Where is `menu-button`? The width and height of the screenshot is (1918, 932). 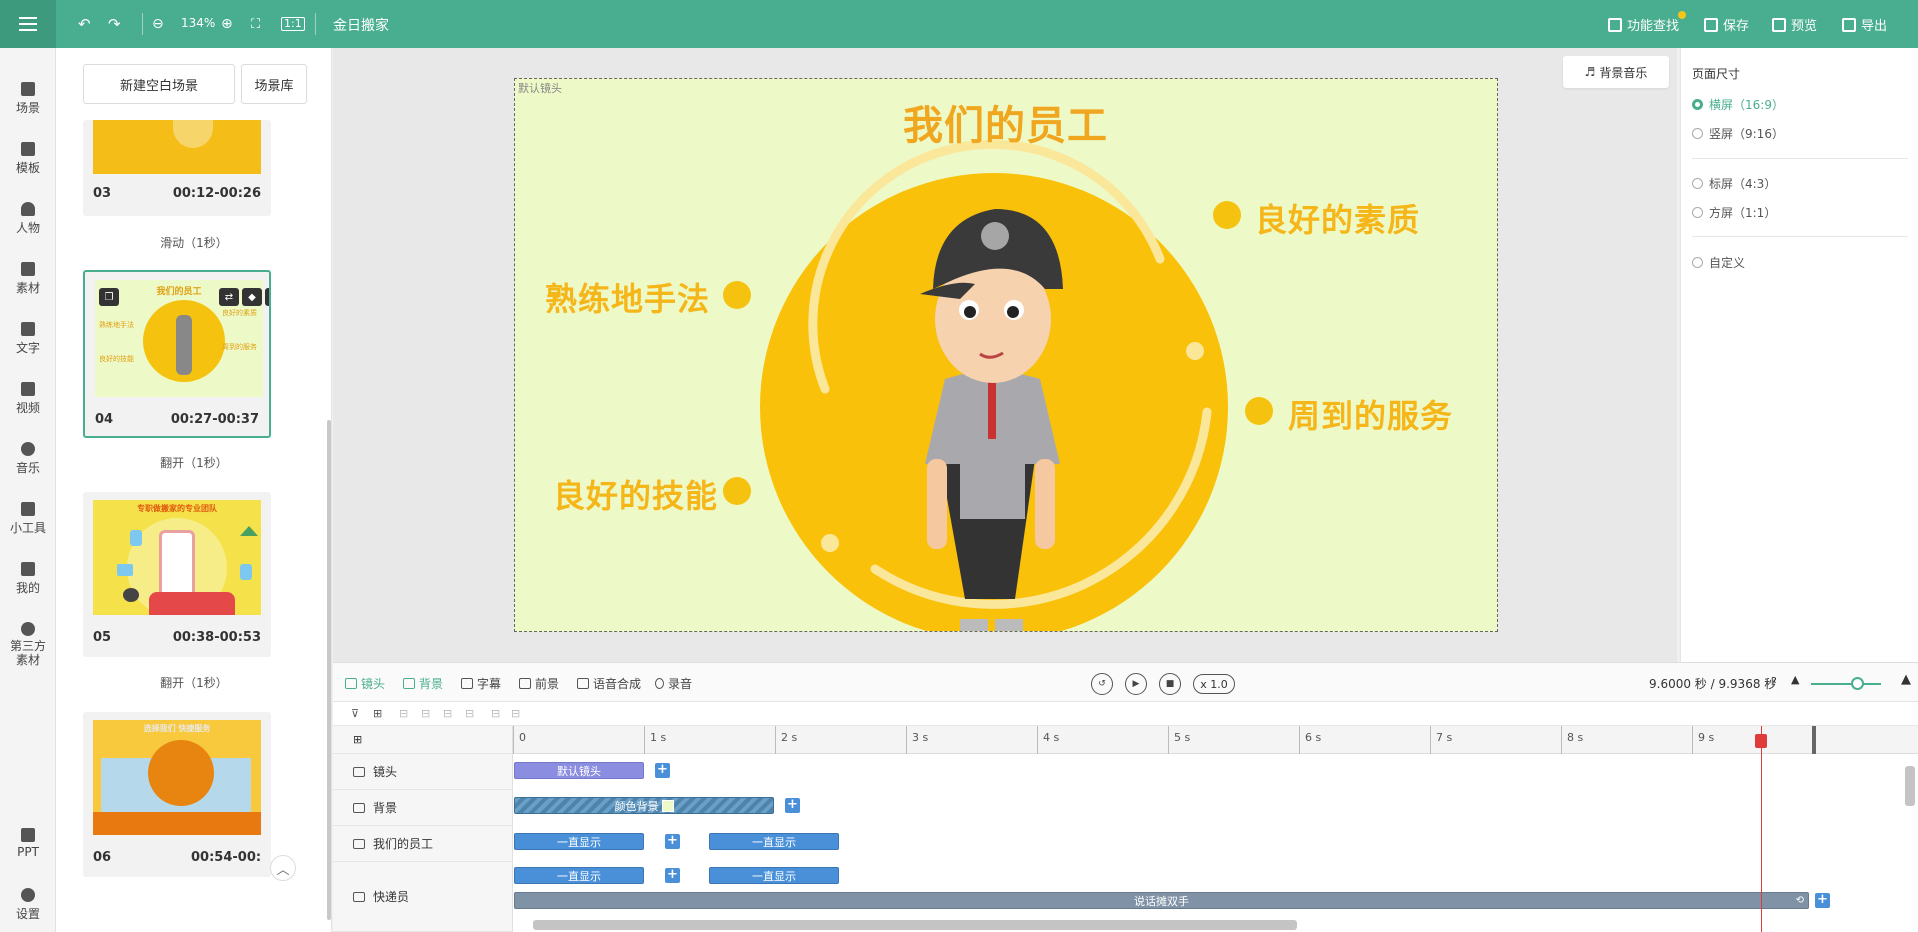
menu-button is located at coordinates (28, 24).